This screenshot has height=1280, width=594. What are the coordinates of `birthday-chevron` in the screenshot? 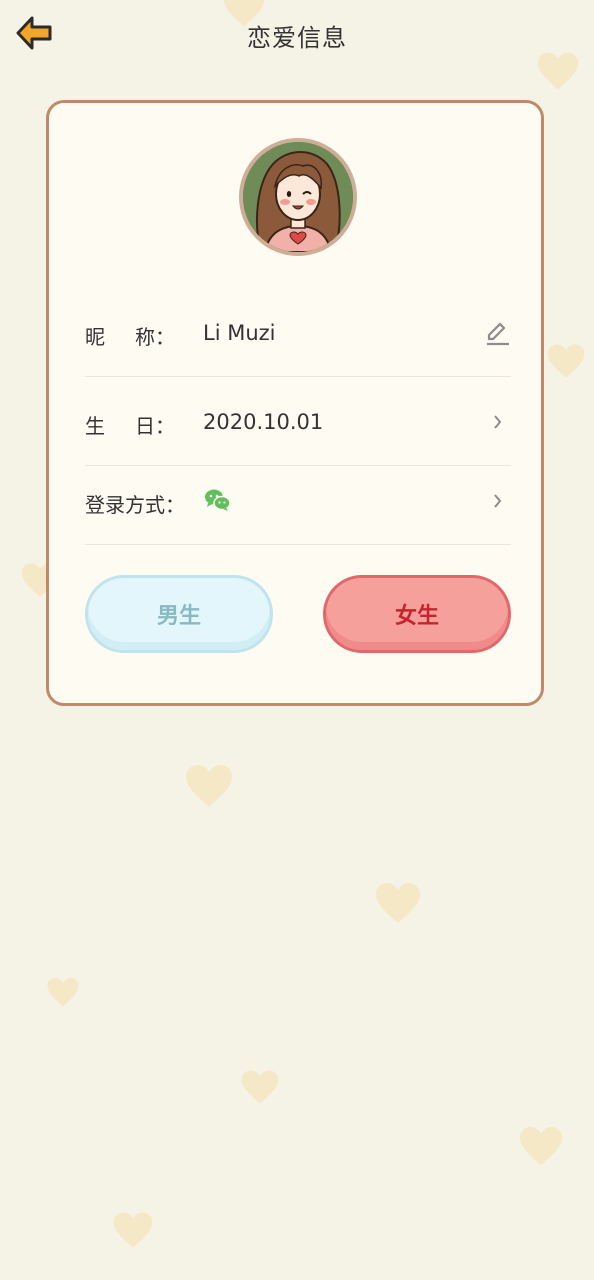 It's located at (497, 422).